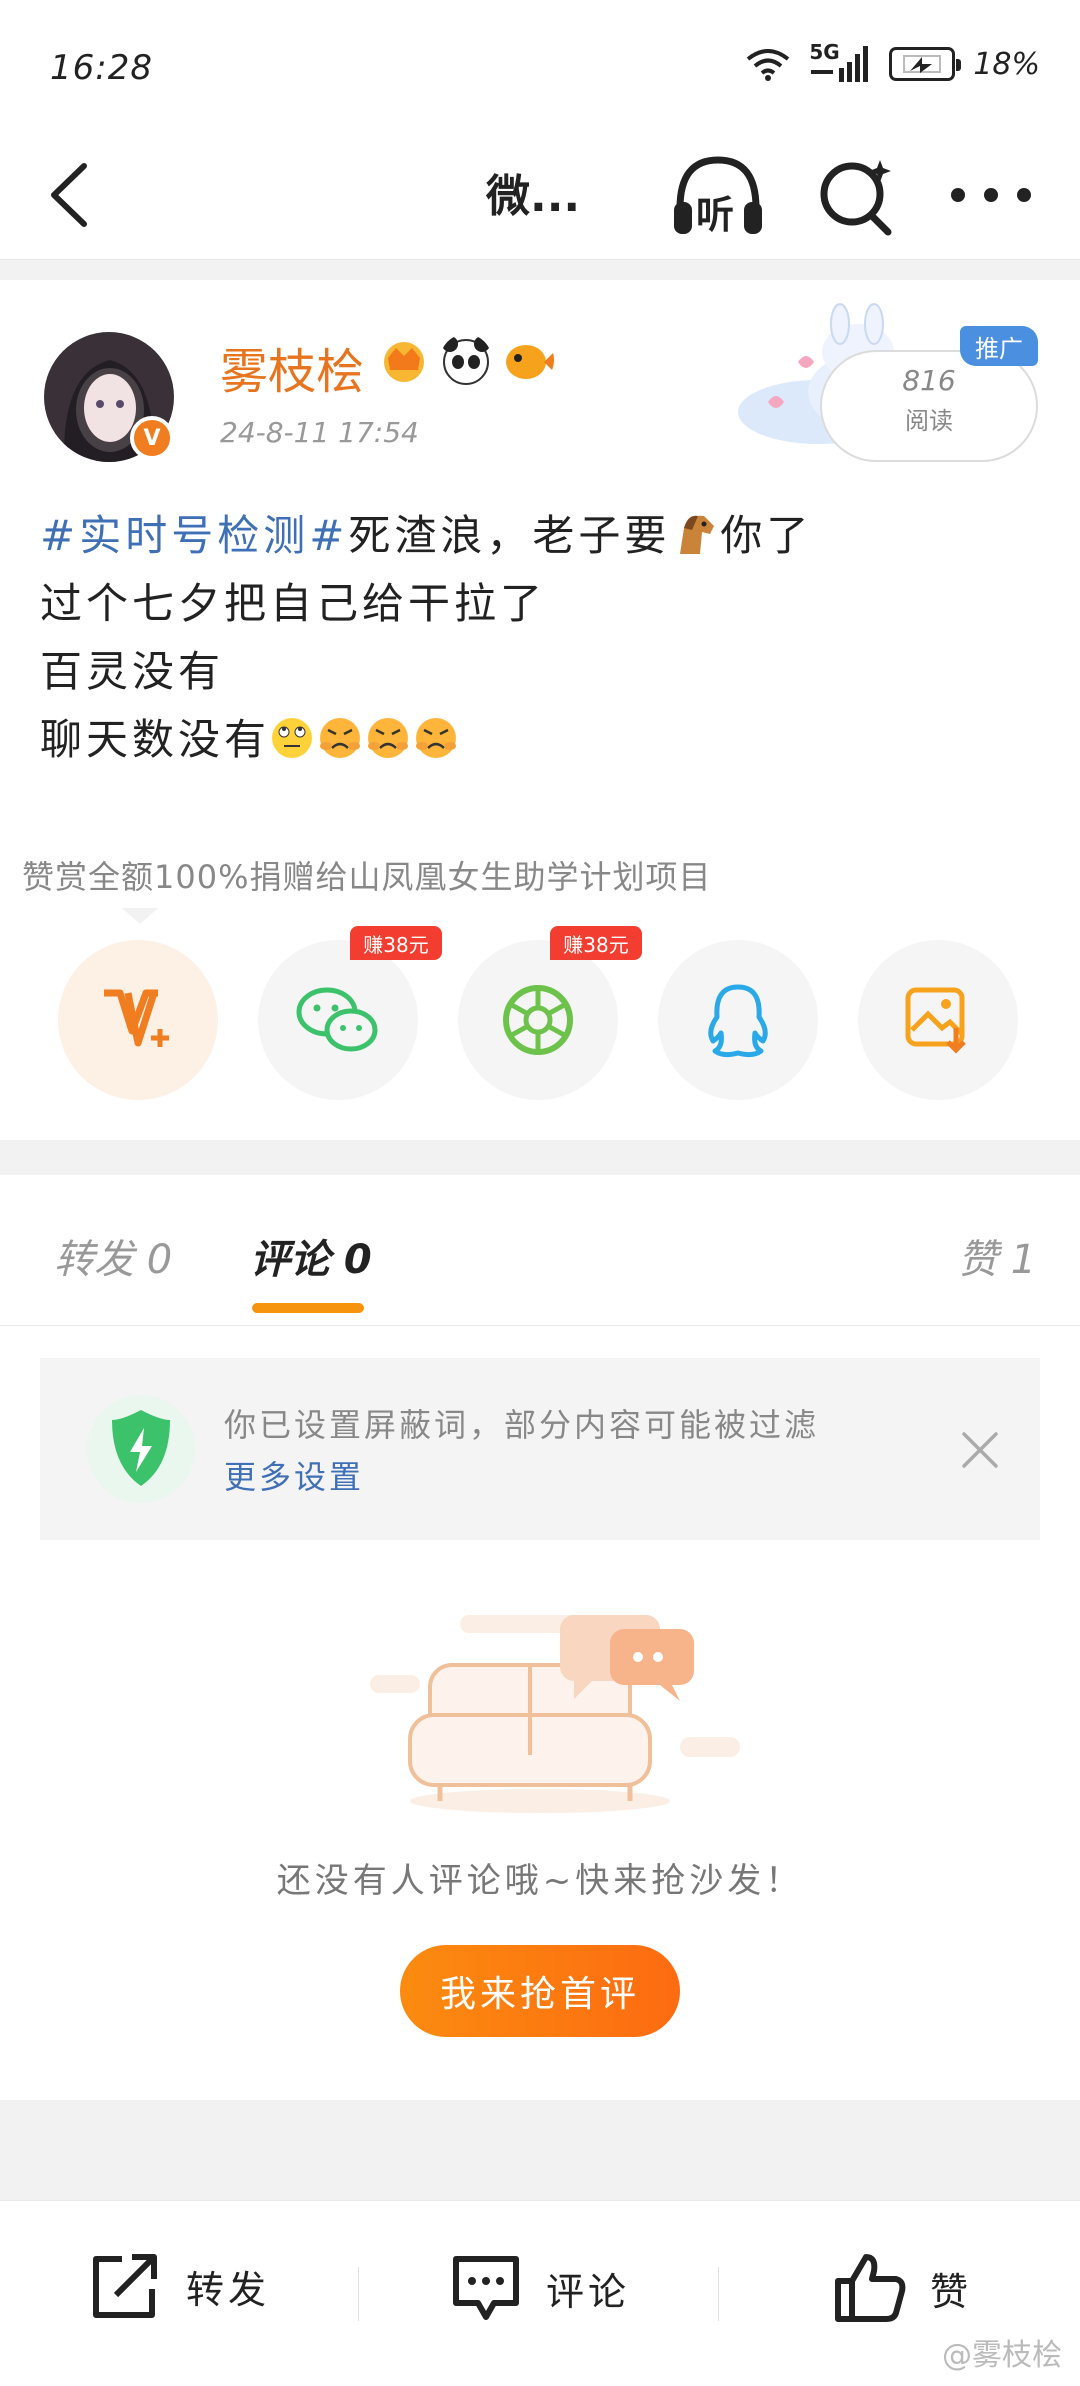 Image resolution: width=1080 pixels, height=2386 pixels. I want to click on empty-comments-message: 还没有人评论哦~快来抢沙发！, so click(540, 1881).